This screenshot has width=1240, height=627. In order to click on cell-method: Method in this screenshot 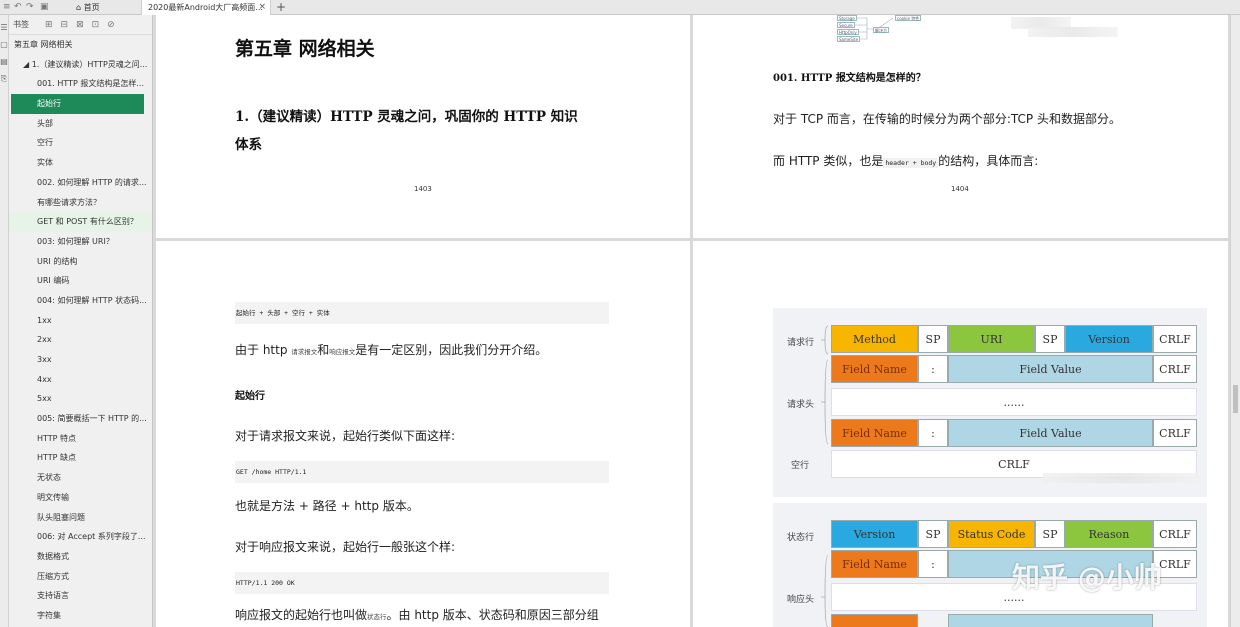, I will do `click(874, 339)`.